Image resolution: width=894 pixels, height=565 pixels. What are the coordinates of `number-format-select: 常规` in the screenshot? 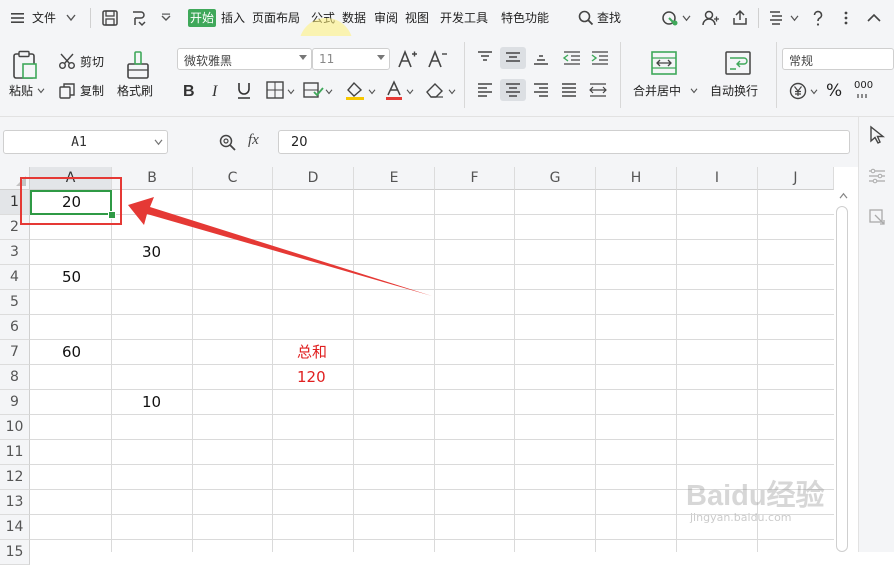 It's located at (838, 59).